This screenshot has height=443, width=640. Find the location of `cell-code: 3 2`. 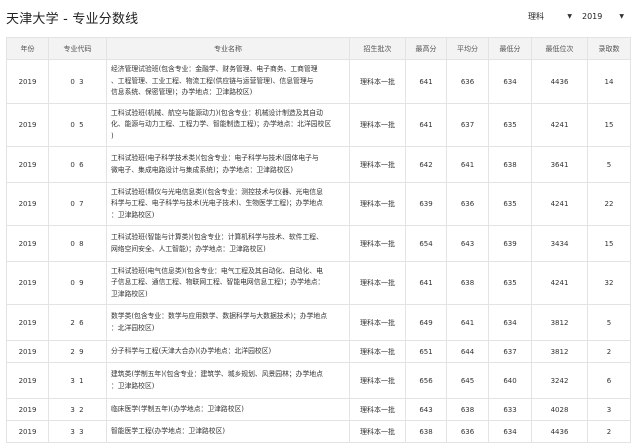

cell-code: 3 2 is located at coordinates (77, 409).